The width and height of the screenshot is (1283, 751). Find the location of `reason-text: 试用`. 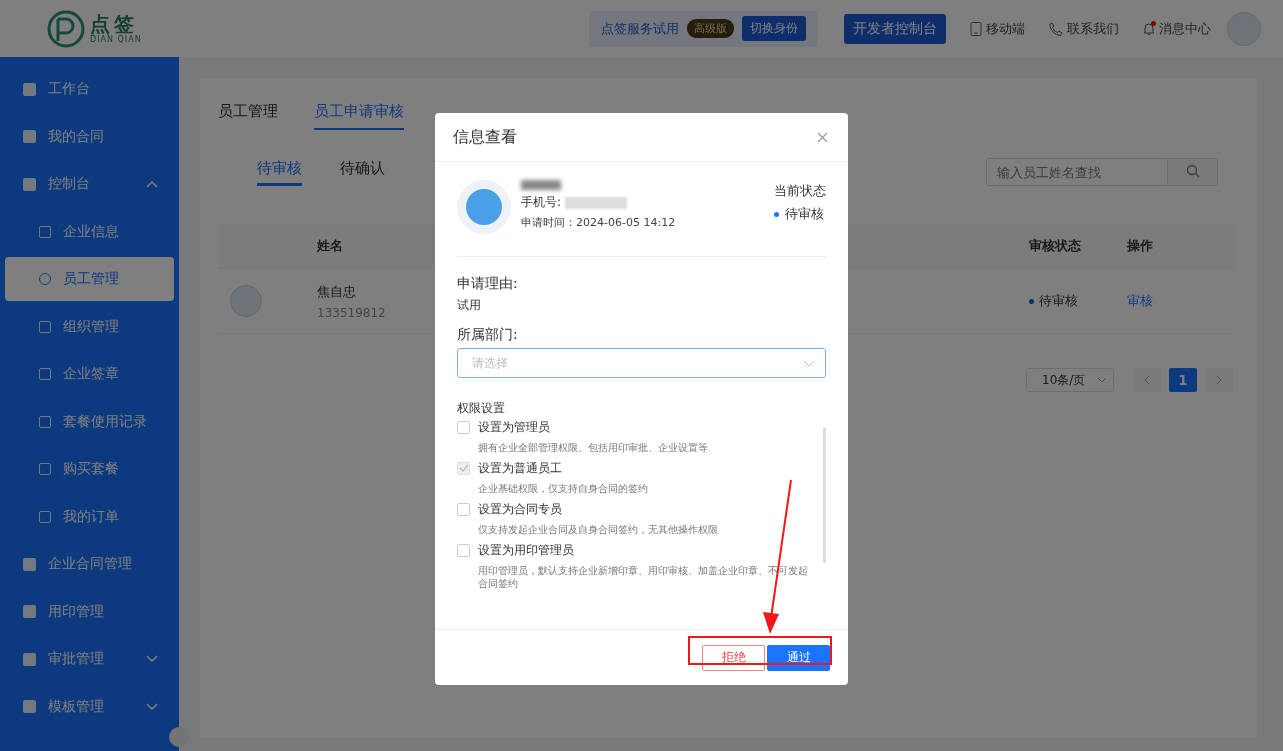

reason-text: 试用 is located at coordinates (469, 305).